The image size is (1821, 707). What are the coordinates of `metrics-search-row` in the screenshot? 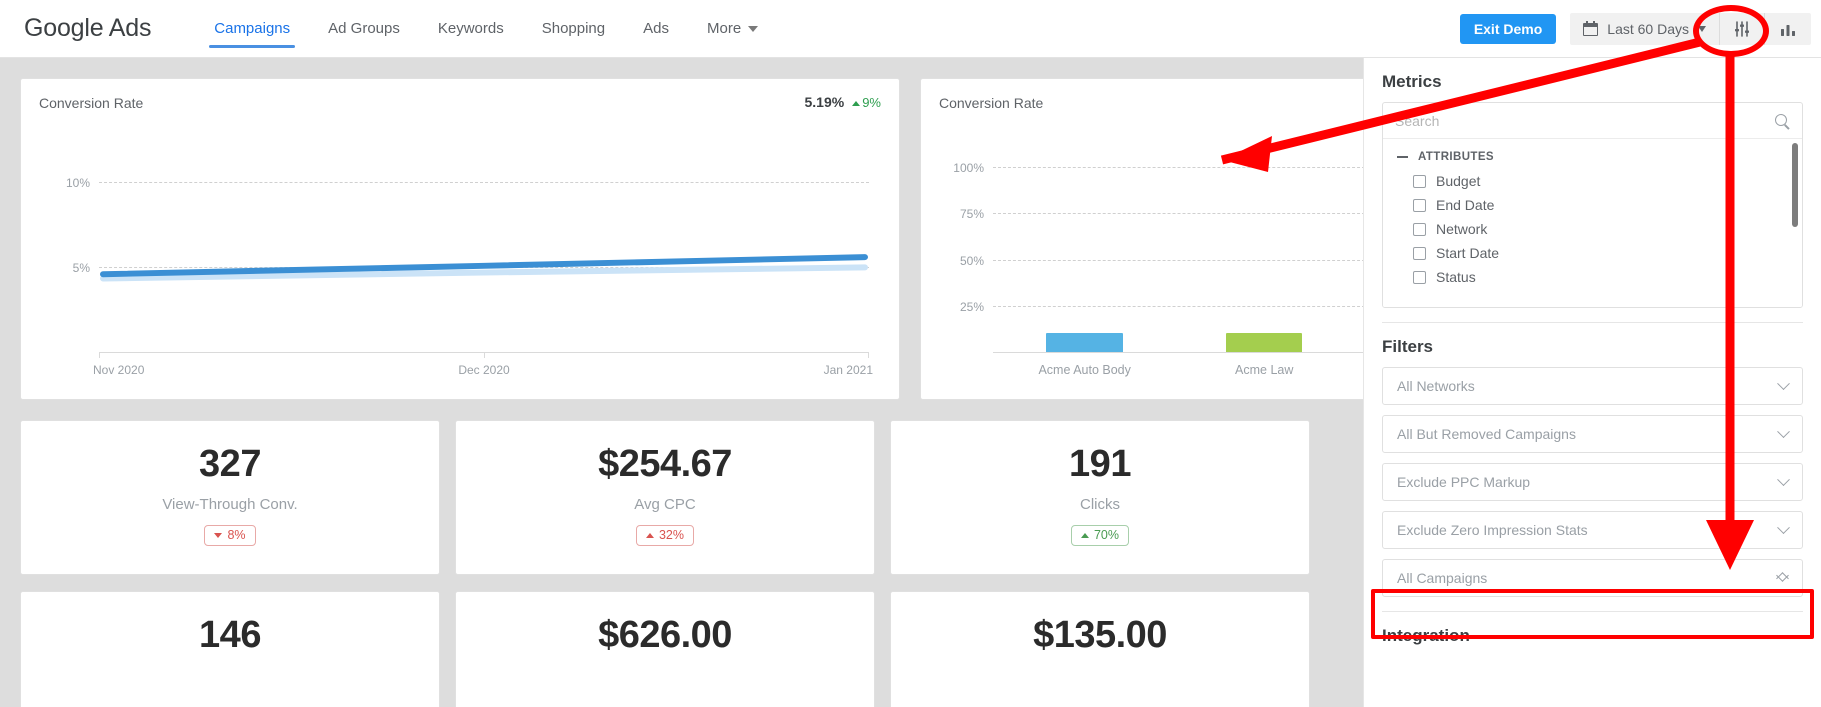 It's located at (1592, 121).